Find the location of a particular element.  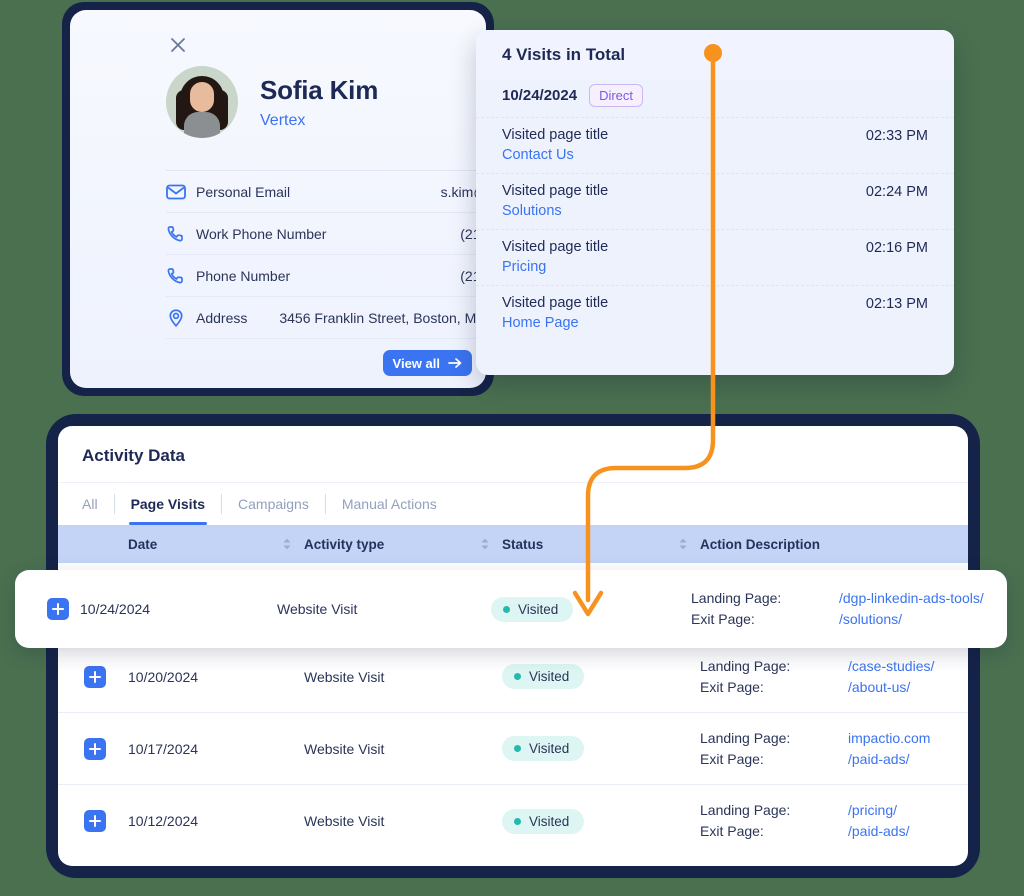

detail-label: Work Phone Number is located at coordinates (261, 233).